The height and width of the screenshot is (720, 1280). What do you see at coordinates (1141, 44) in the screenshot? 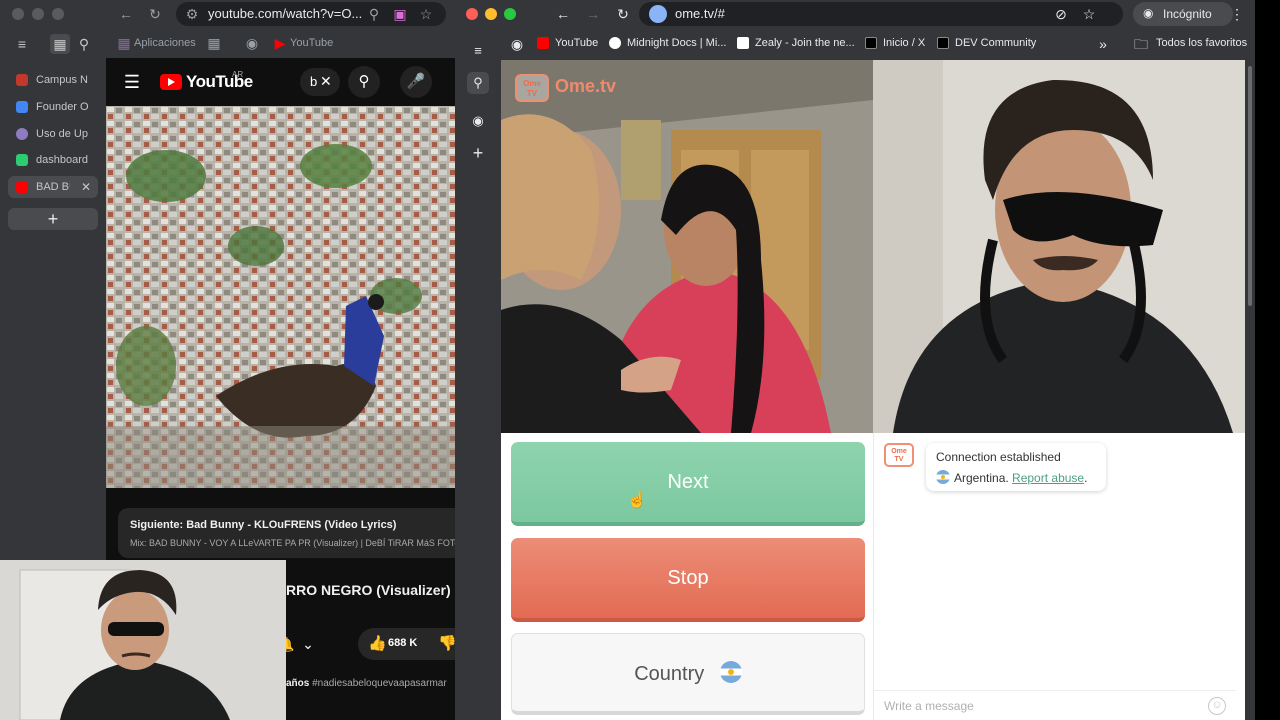
I see `folder-icon: 🗀` at bounding box center [1141, 44].